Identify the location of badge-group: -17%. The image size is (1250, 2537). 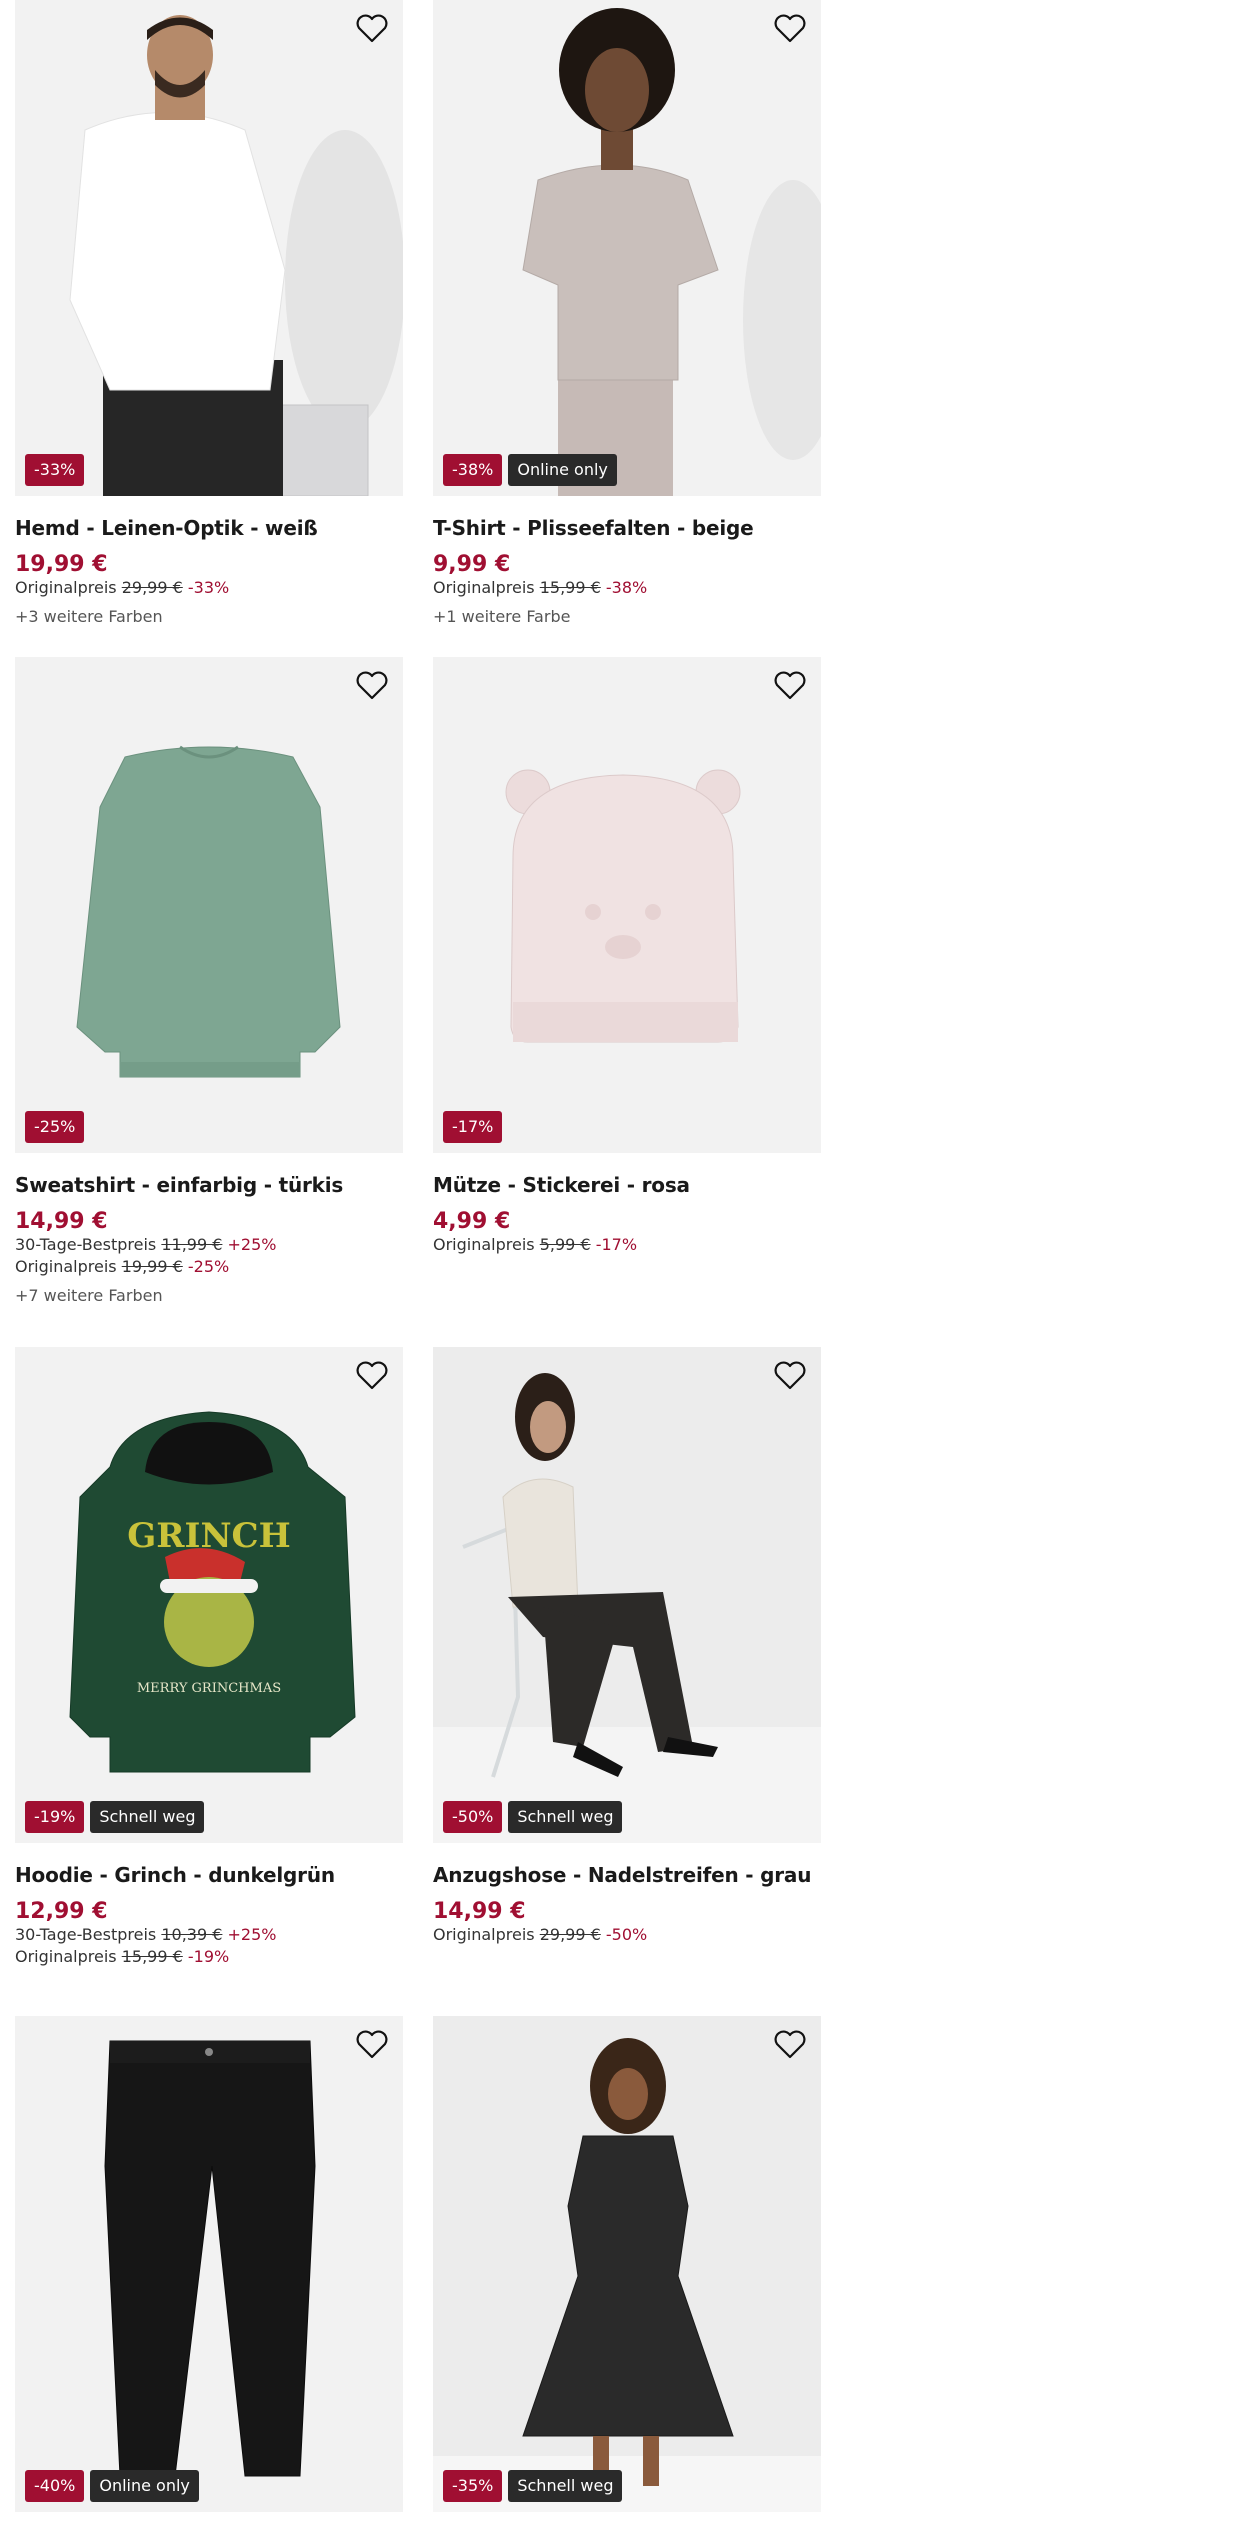
(473, 1127).